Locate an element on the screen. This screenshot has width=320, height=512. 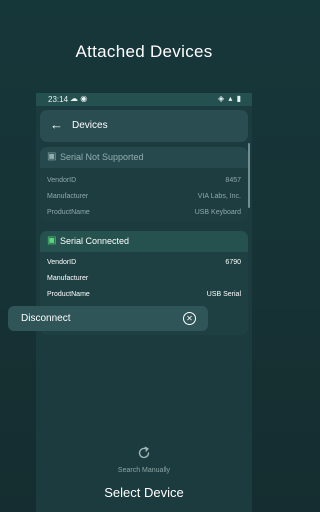
device-status: Serial Not Supported is located at coordinates (102, 157).